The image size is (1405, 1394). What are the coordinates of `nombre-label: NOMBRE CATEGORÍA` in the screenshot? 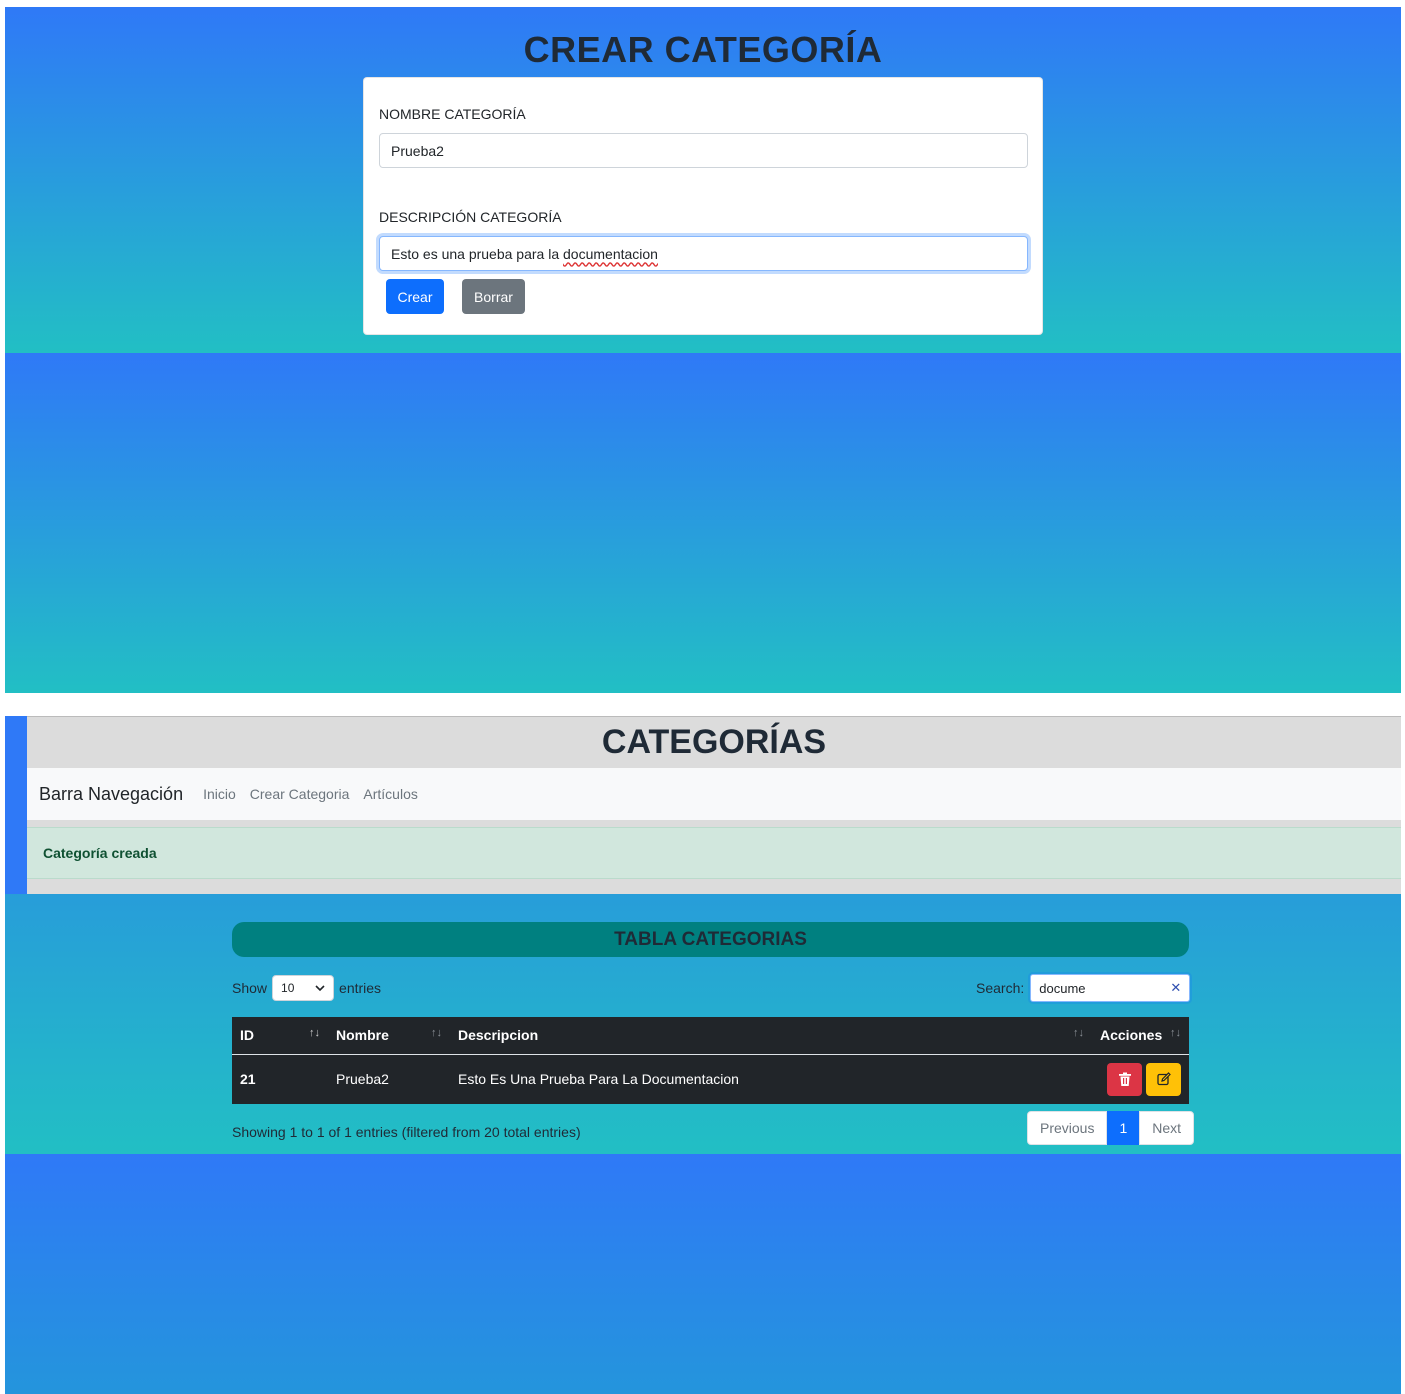 It's located at (452, 114).